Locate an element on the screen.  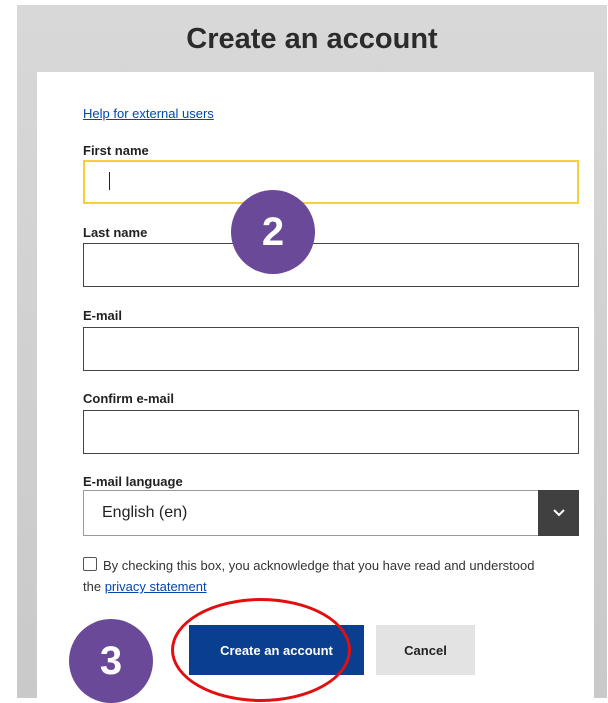
chevron-down-icon is located at coordinates (558, 513).